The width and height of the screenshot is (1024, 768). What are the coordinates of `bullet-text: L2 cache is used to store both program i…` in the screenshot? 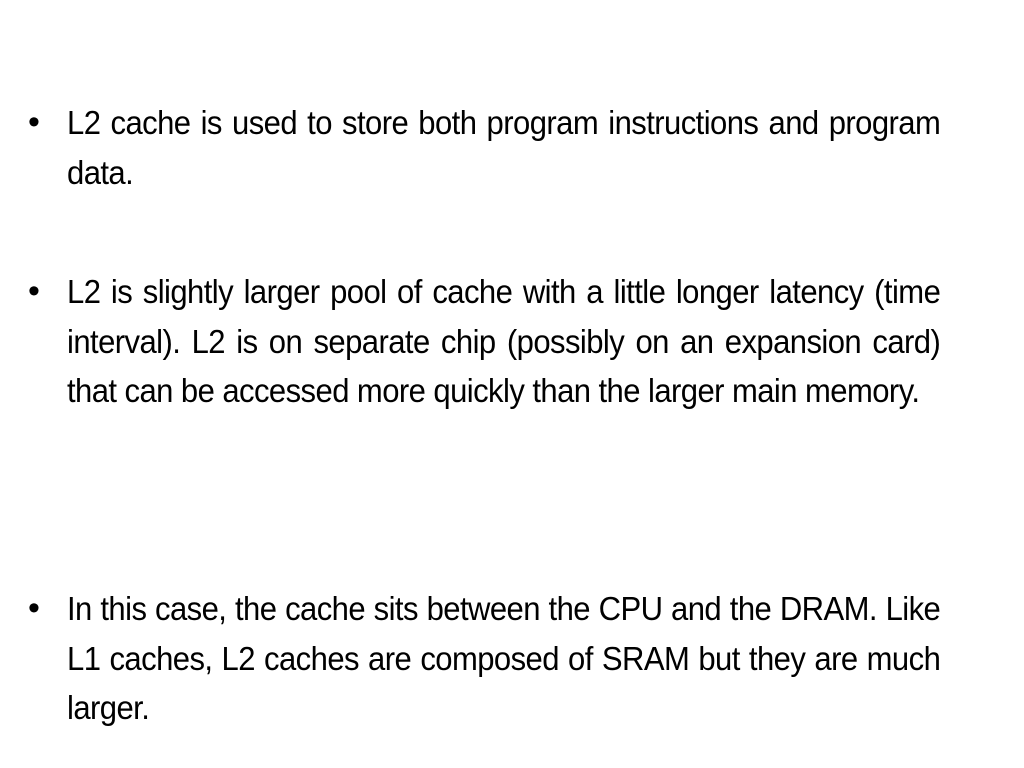 It's located at (504, 147).